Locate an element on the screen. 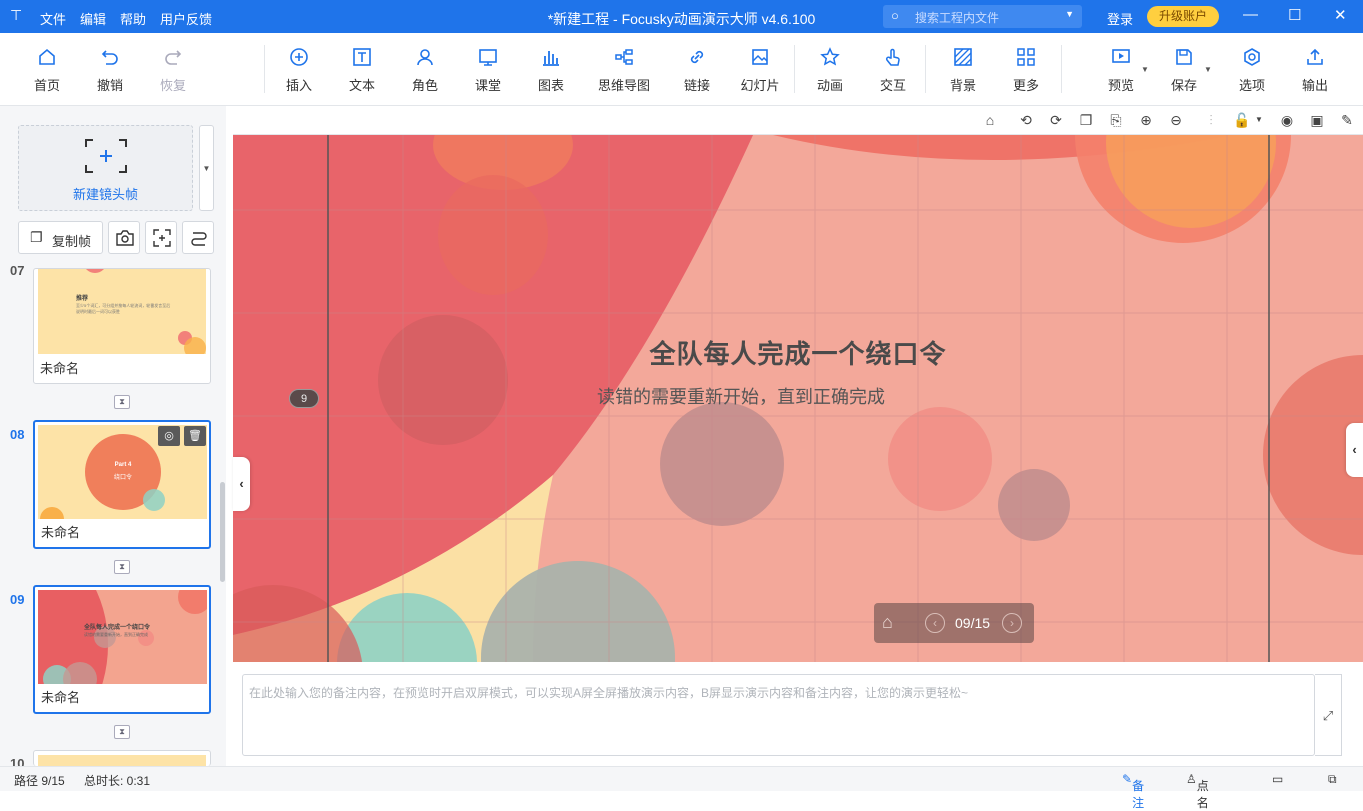 The image size is (1363, 811). collapse-left-panel-button: ‹ is located at coordinates (241, 484).